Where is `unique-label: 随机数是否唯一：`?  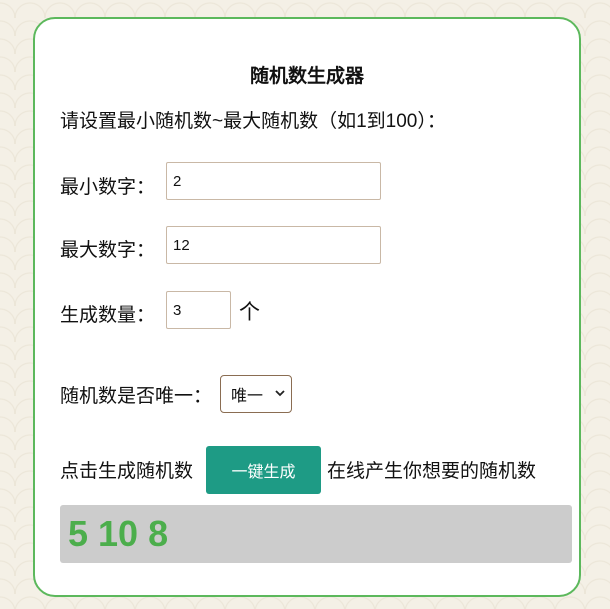 unique-label: 随机数是否唯一： is located at coordinates (136, 396).